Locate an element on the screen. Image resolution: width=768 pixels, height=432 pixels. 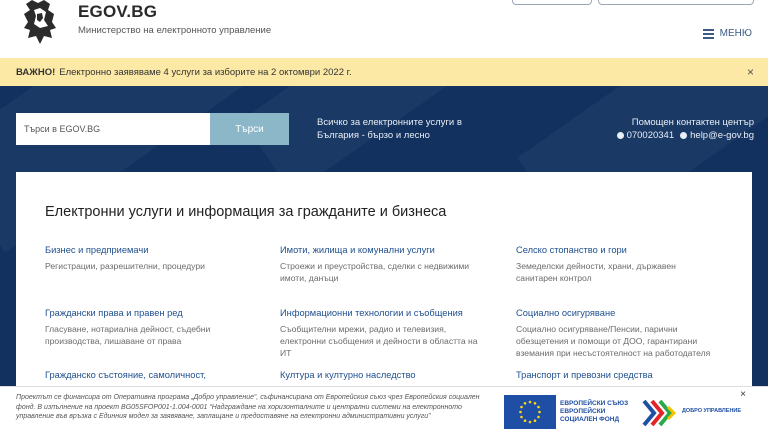
menu-button: МЕНЮ is located at coordinates (727, 33).